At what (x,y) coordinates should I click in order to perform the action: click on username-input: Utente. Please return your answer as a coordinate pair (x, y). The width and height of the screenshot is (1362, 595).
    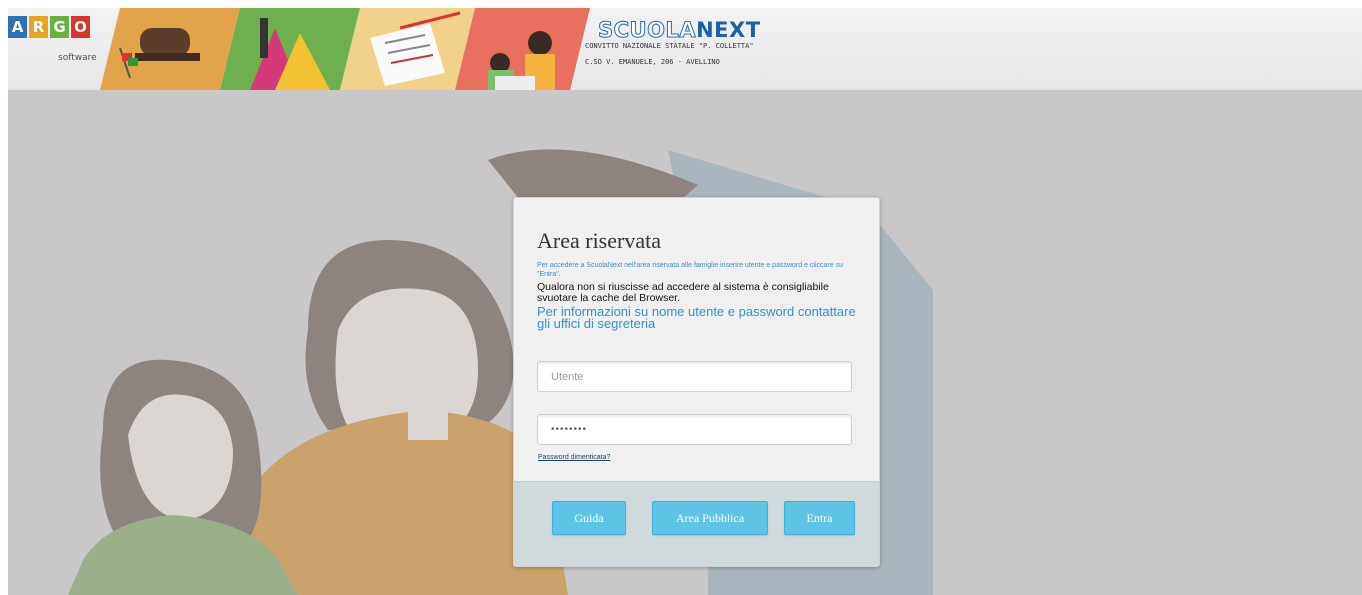
    Looking at the image, I should click on (694, 376).